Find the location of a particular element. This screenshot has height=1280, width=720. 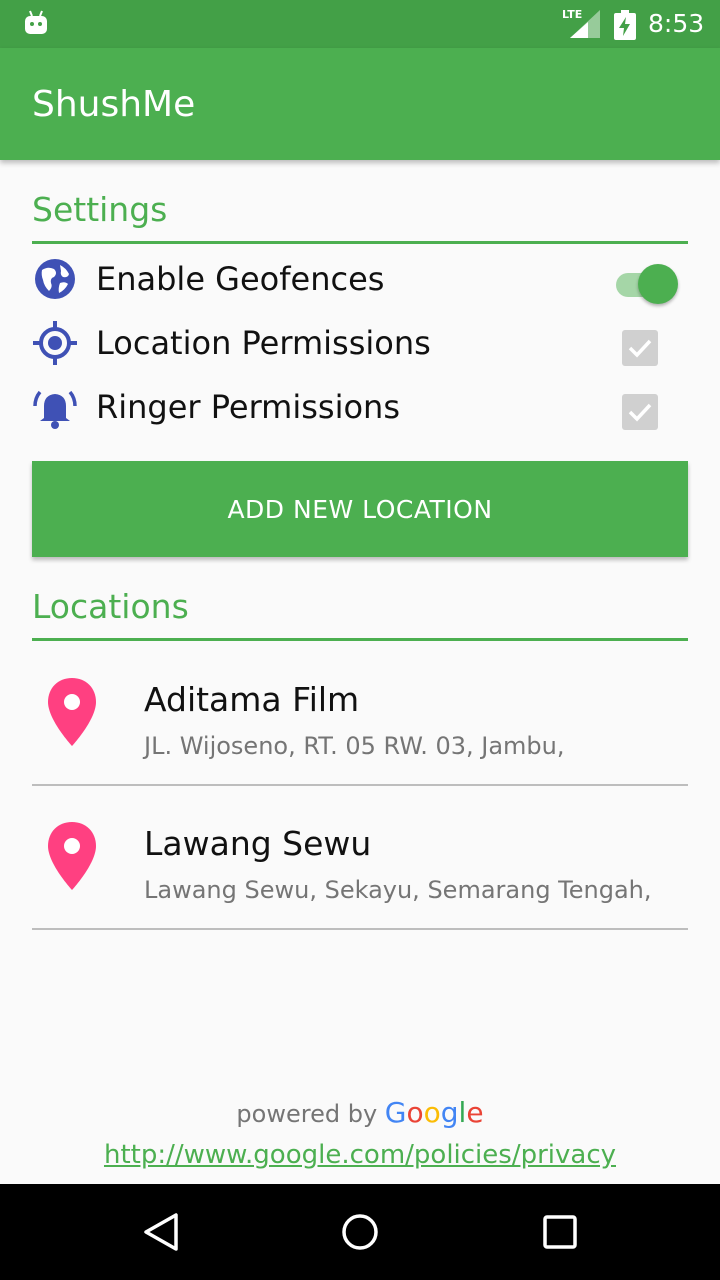

settings-title: Settings is located at coordinates (100, 209).